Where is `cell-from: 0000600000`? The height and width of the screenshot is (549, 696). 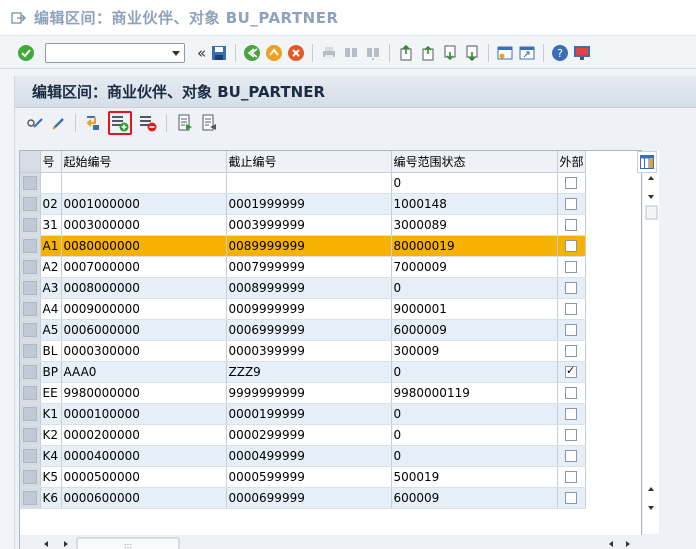 cell-from: 0000600000 is located at coordinates (144, 498).